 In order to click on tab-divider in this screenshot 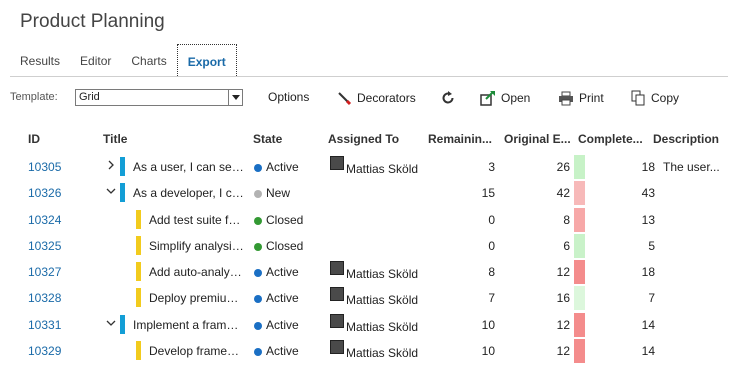, I will do `click(369, 76)`.